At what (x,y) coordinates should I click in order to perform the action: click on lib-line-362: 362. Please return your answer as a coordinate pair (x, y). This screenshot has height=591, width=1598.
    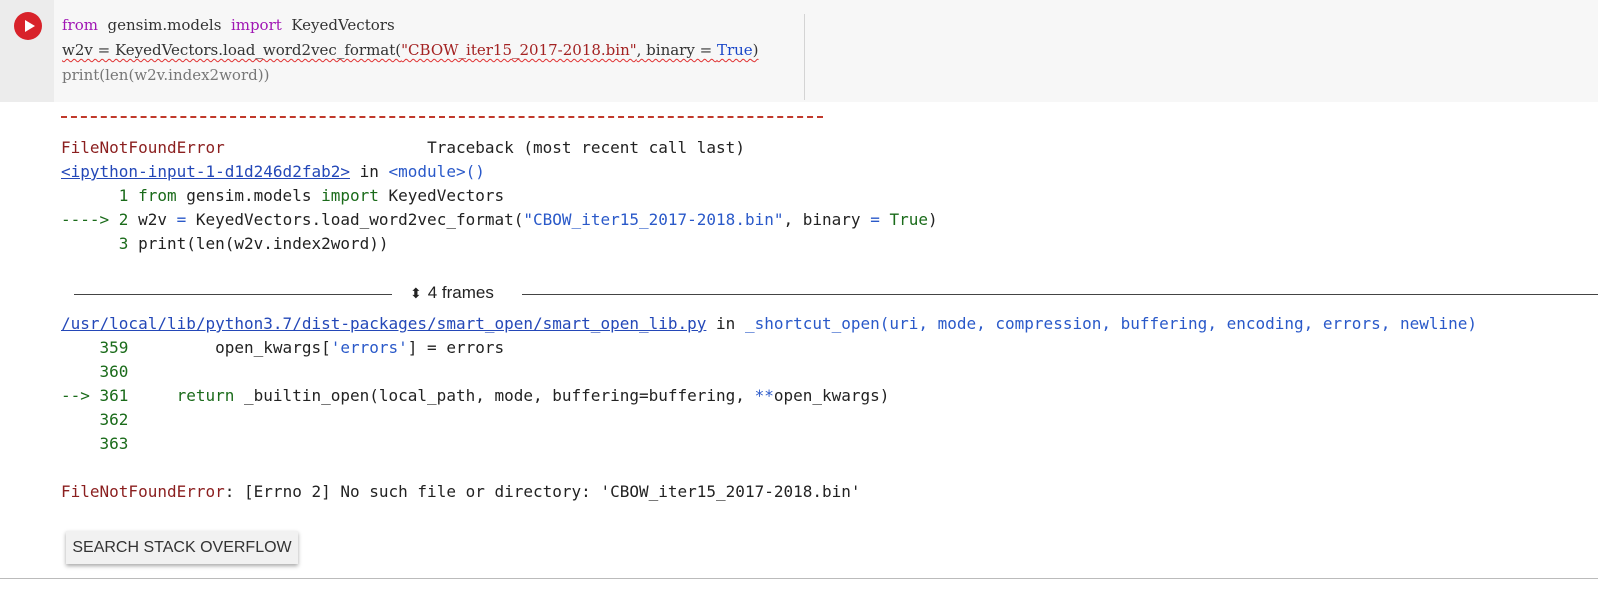
    Looking at the image, I should click on (100, 419).